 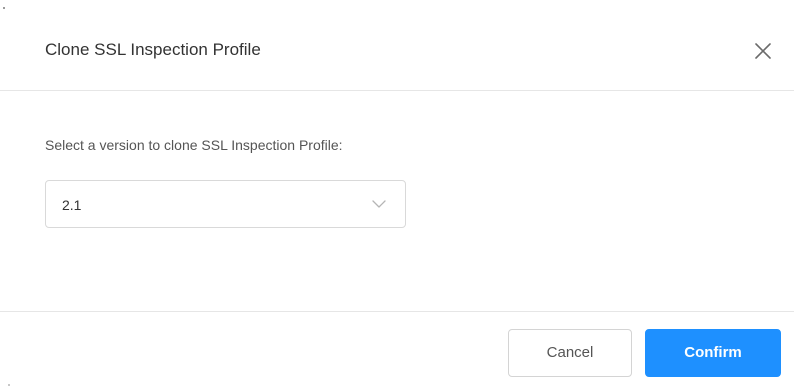 What do you see at coordinates (225, 204) in the screenshot?
I see `version-select: 2.1` at bounding box center [225, 204].